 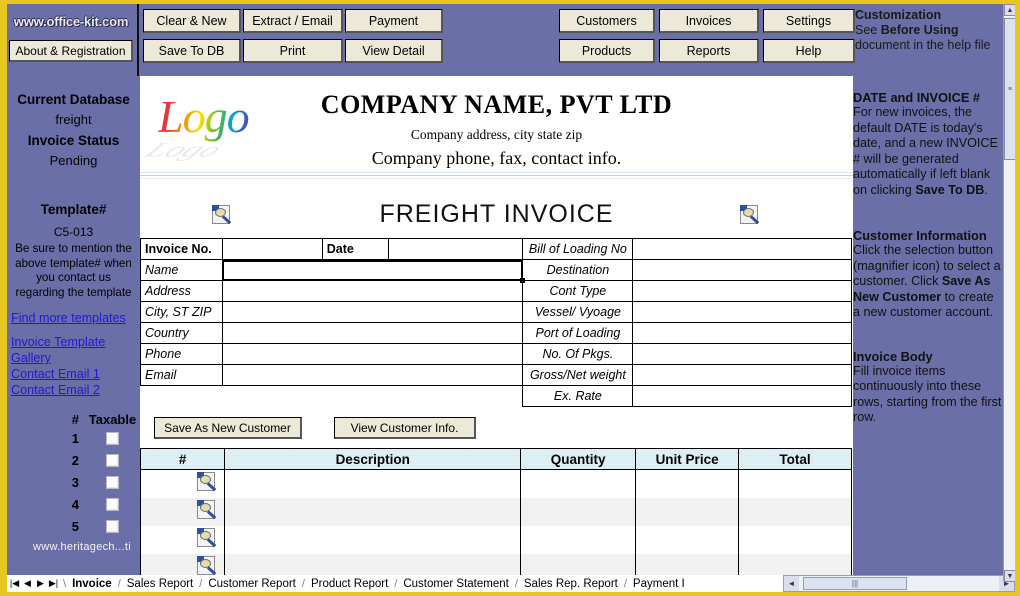 I want to click on products-button: Products, so click(x=607, y=51).